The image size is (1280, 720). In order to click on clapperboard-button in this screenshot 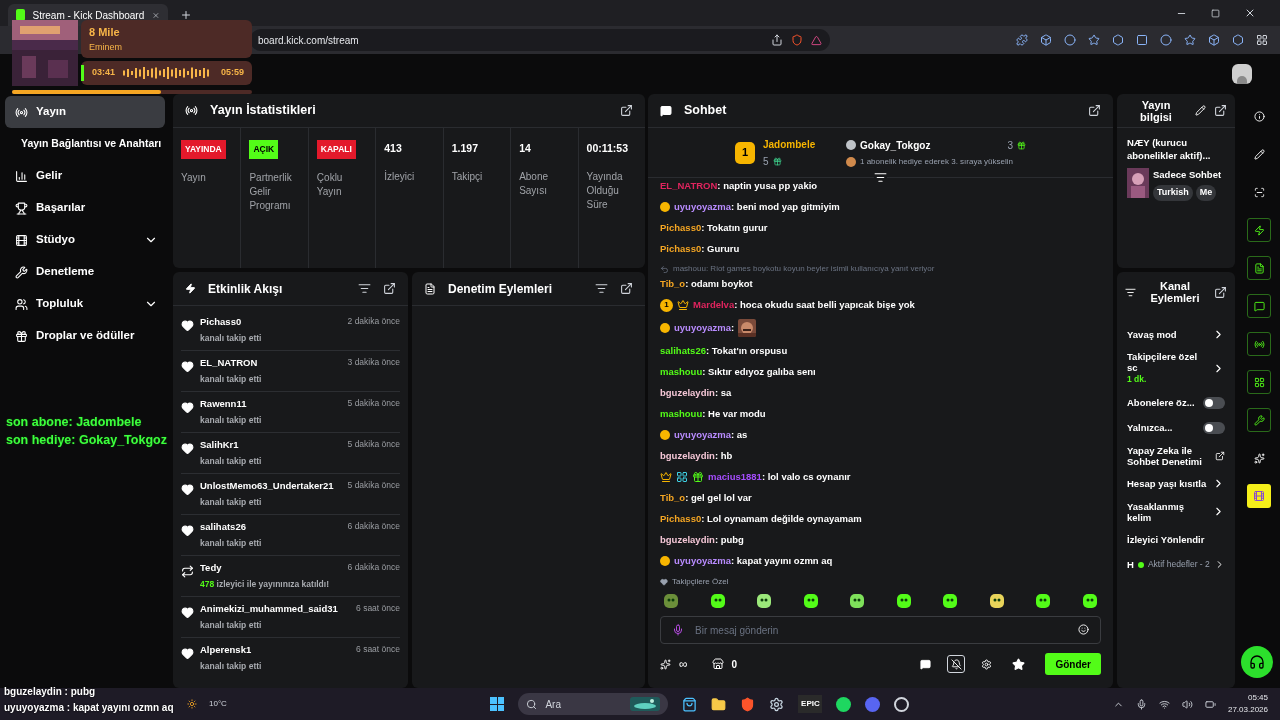, I will do `click(1259, 496)`.